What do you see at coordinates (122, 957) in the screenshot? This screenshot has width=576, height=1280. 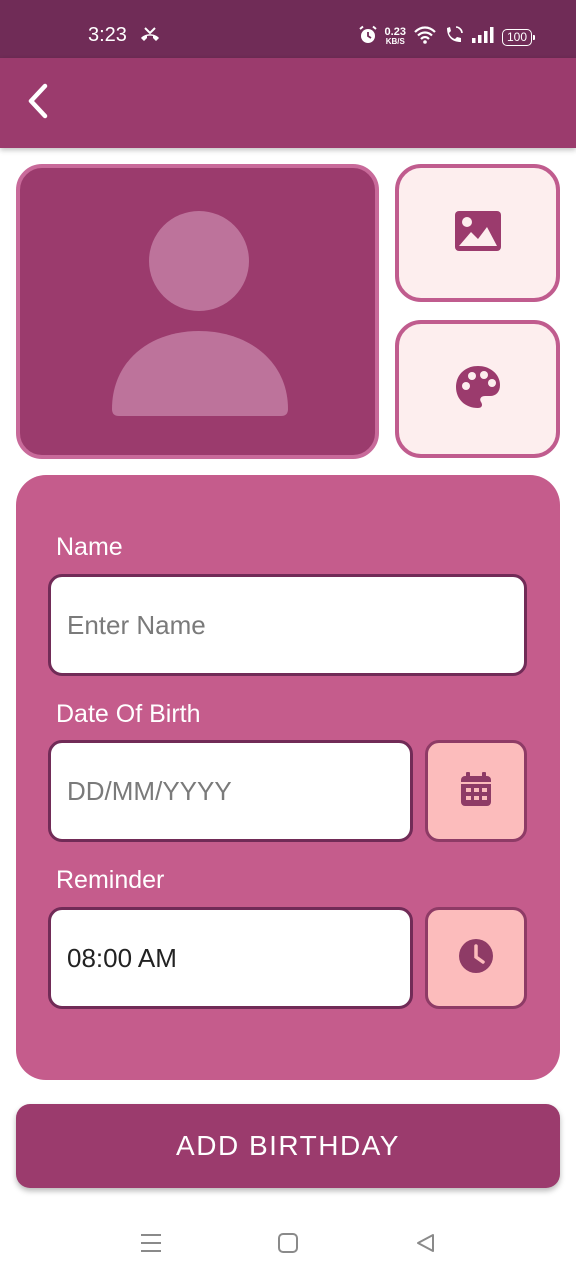 I see `reminder-value: 08:00 AM` at bounding box center [122, 957].